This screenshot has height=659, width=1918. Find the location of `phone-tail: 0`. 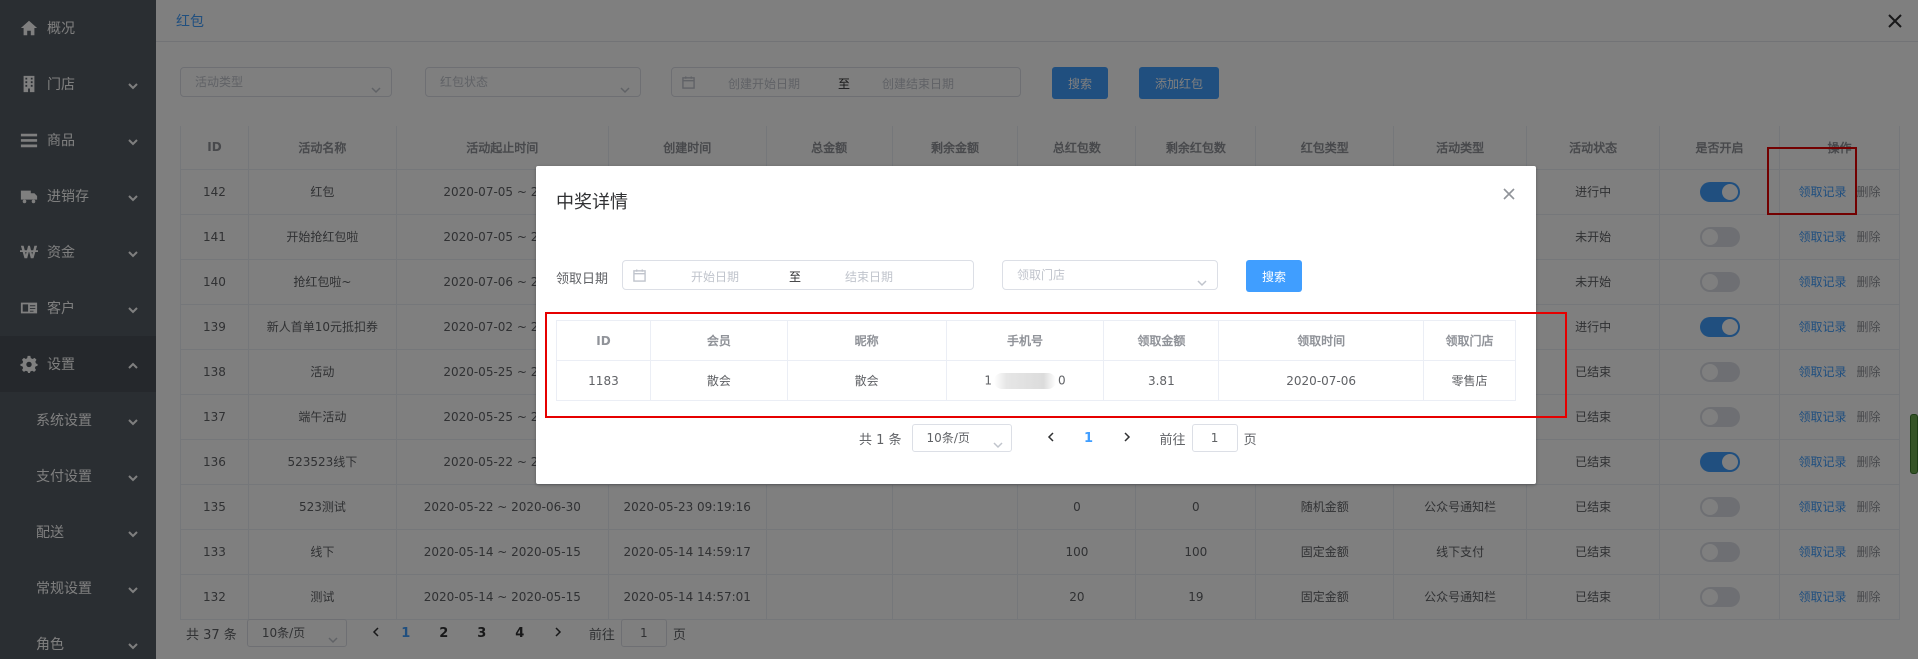

phone-tail: 0 is located at coordinates (1061, 380).